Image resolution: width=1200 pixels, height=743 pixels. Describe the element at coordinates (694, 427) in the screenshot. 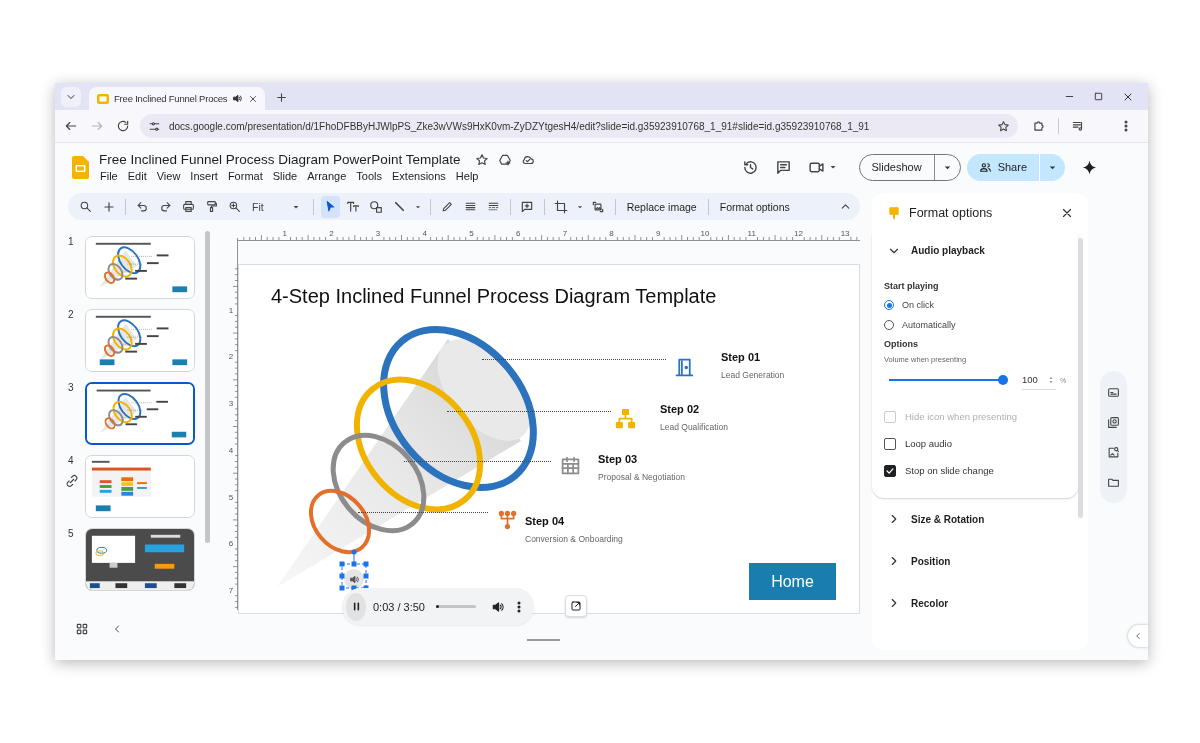

I see `step-subtitle: Lead Qualification` at that location.